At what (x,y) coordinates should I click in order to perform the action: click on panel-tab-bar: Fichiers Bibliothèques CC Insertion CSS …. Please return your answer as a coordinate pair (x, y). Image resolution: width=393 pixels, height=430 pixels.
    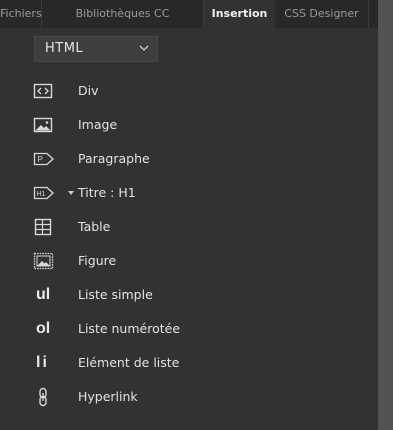
    Looking at the image, I should click on (189, 14).